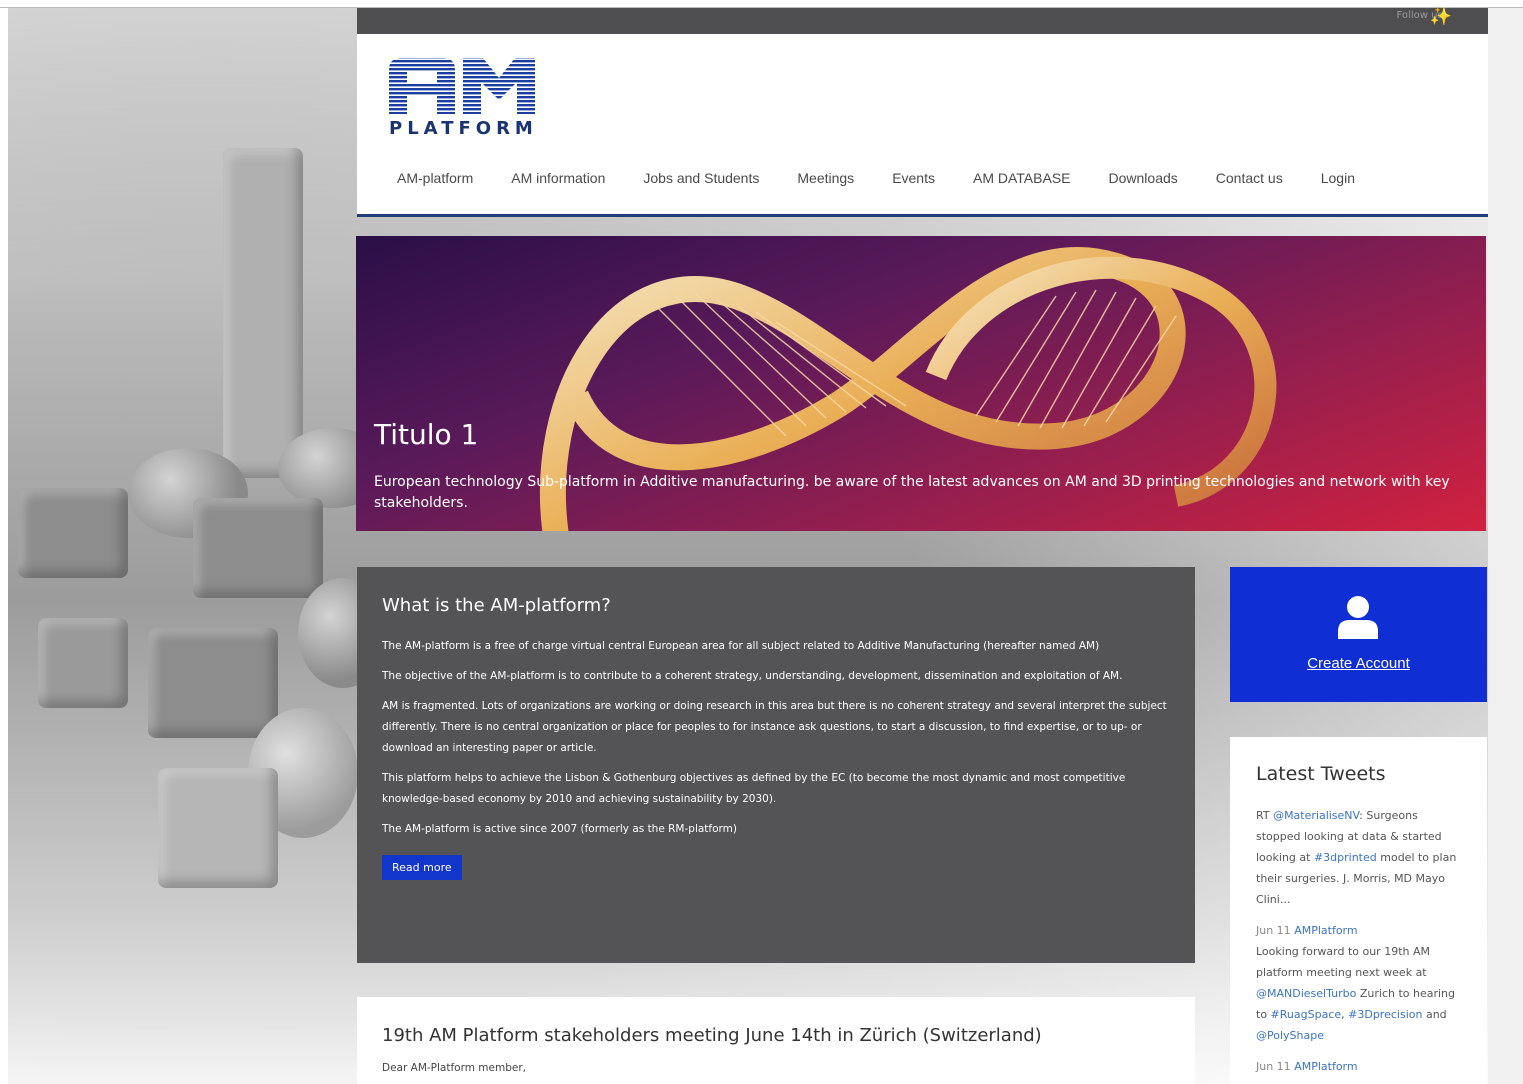  What do you see at coordinates (1441, 17) in the screenshot?
I see `twitter-bird-icon: ✨` at bounding box center [1441, 17].